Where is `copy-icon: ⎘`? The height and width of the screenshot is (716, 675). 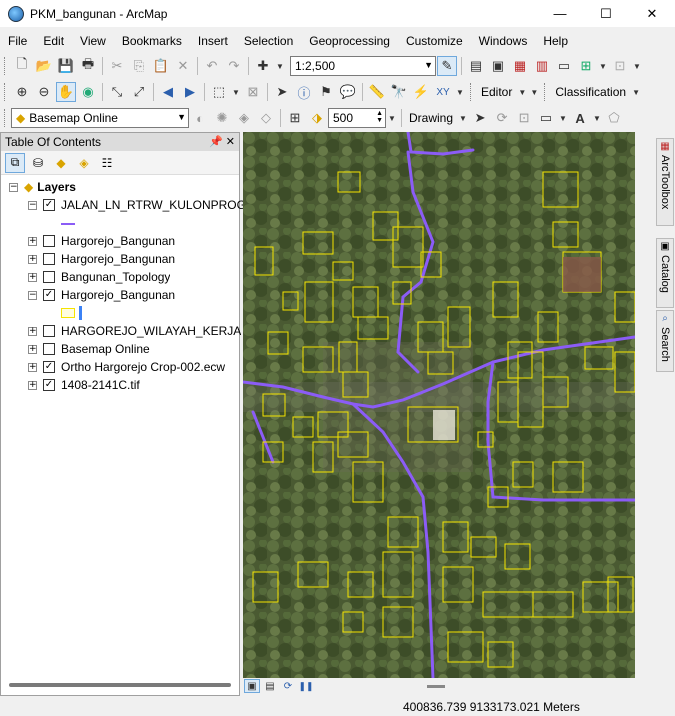 copy-icon: ⎘ is located at coordinates (139, 66).